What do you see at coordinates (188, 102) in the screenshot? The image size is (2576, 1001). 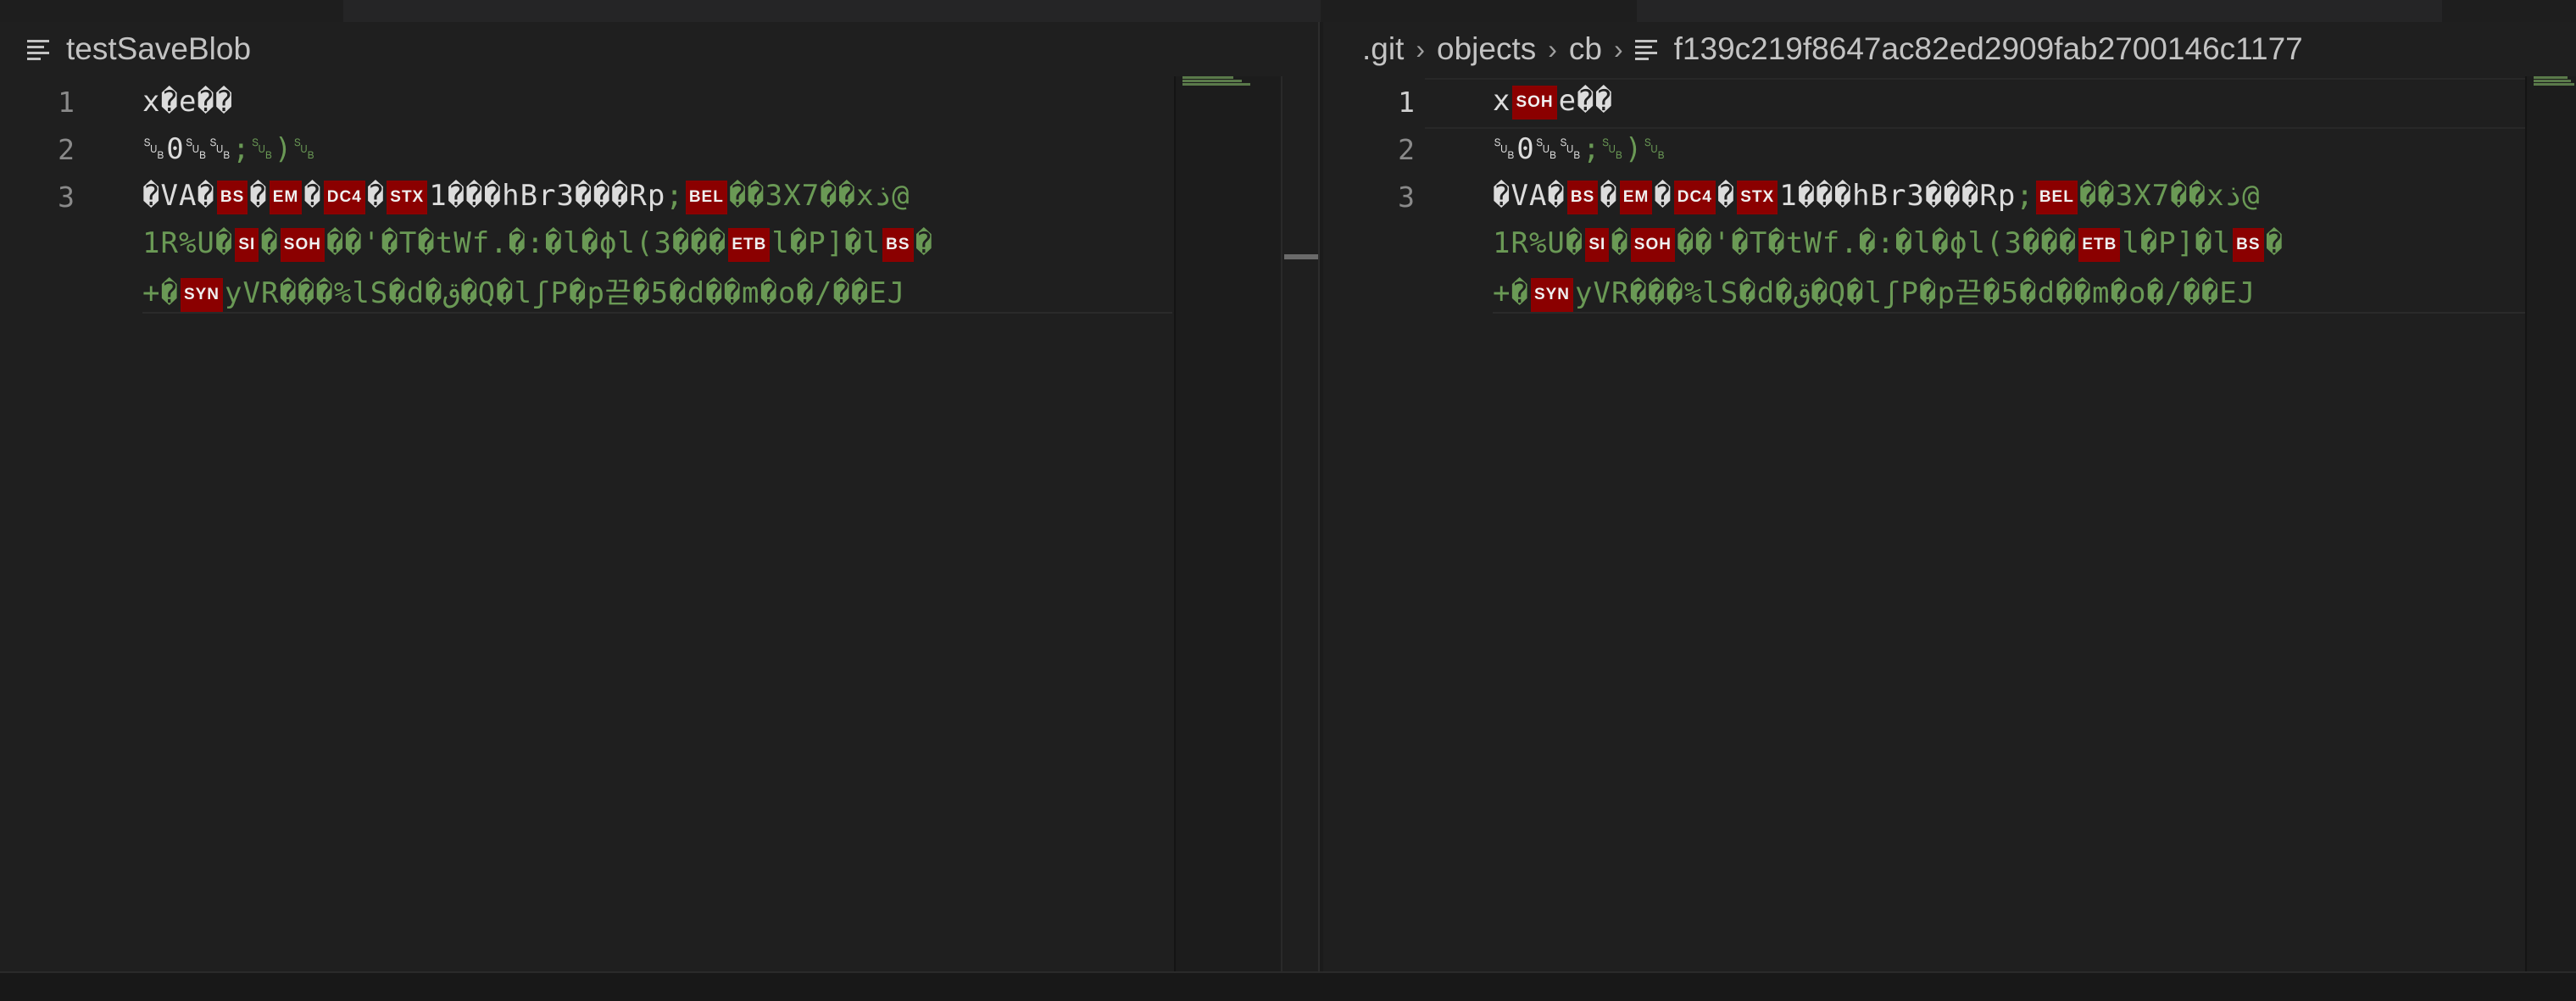 I see `code-token: x�e��` at bounding box center [188, 102].